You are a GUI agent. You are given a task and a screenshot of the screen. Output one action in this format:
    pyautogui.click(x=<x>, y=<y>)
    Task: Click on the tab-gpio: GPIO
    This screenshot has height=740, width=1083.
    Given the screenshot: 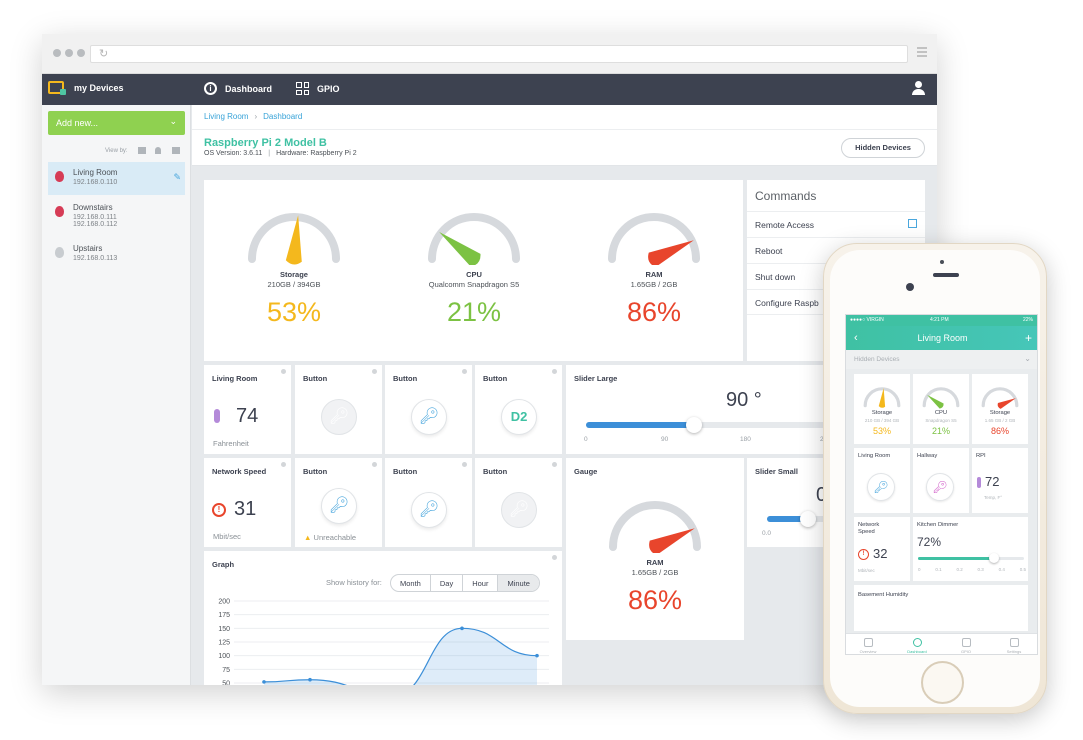 What is the action you would take?
    pyautogui.click(x=966, y=646)
    